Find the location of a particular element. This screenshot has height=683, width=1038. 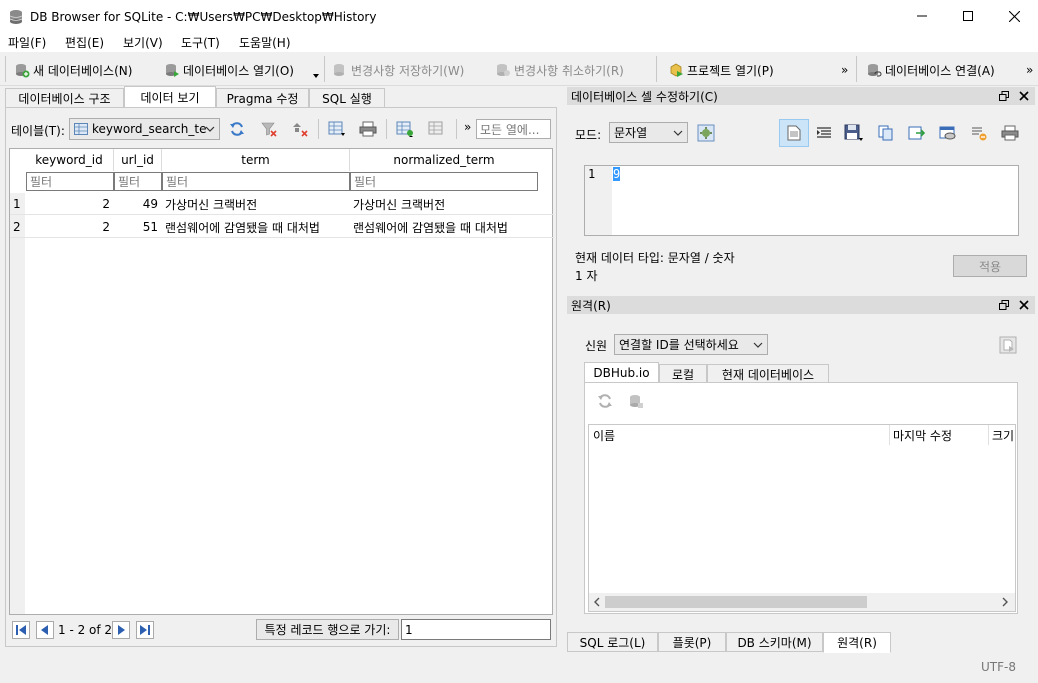

cell-term: 랜섬웨어에 감염됐을 때 대처법 is located at coordinates (256, 227).